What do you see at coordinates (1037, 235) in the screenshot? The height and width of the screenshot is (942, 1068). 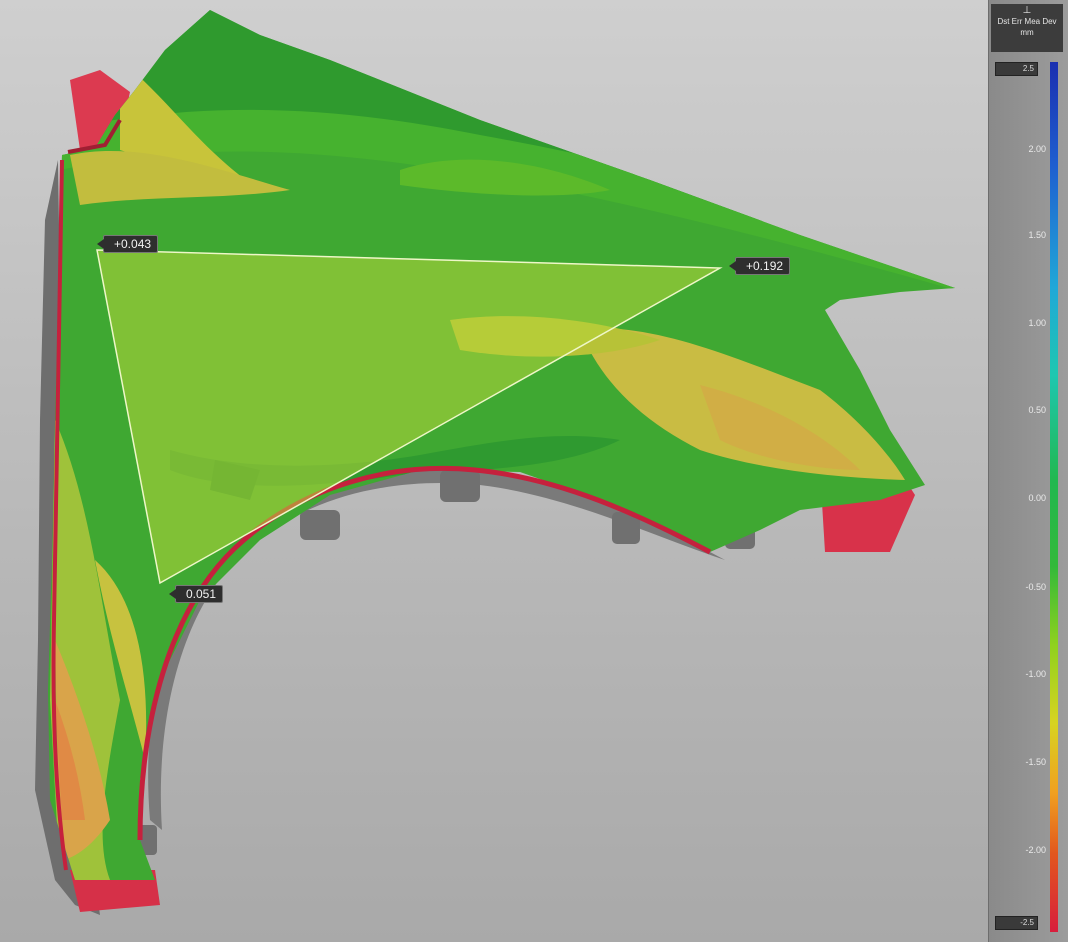 I see `legend-tick: 1.50` at bounding box center [1037, 235].